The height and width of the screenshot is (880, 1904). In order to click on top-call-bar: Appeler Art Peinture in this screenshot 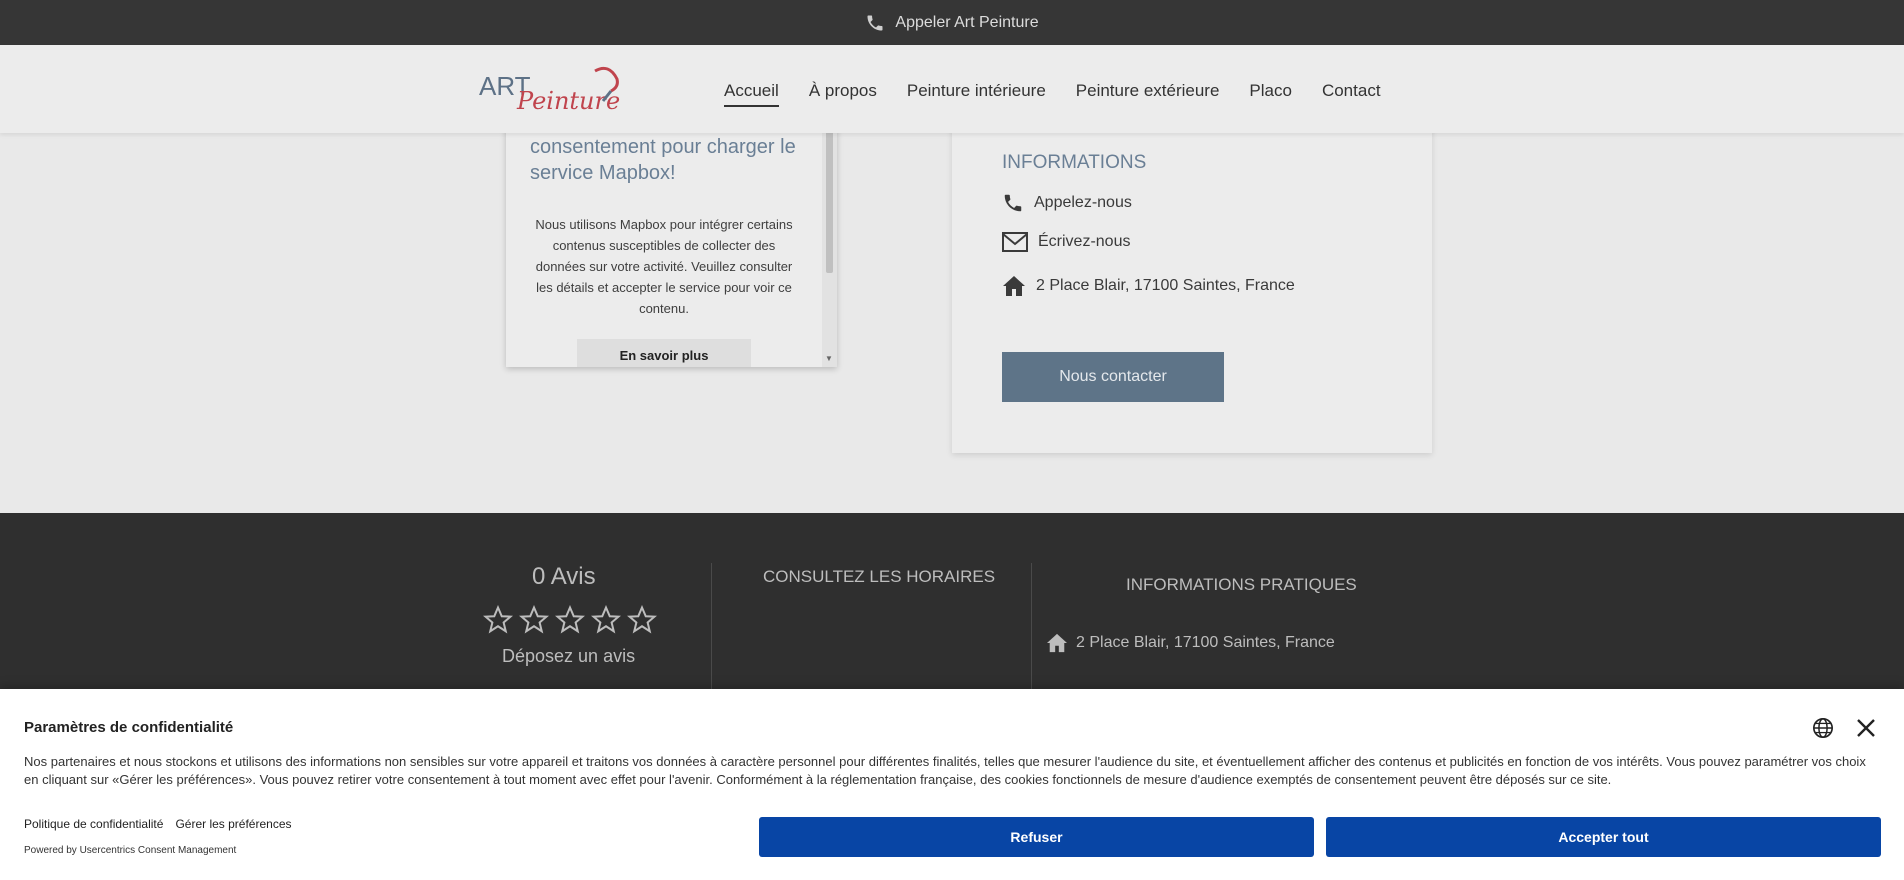, I will do `click(952, 22)`.